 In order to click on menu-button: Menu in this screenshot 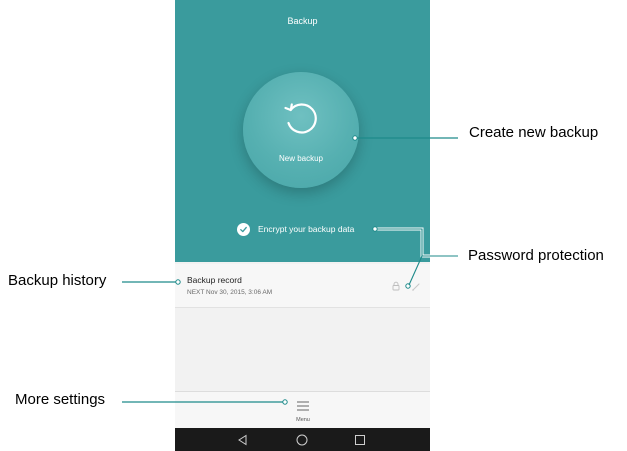, I will do `click(303, 412)`.